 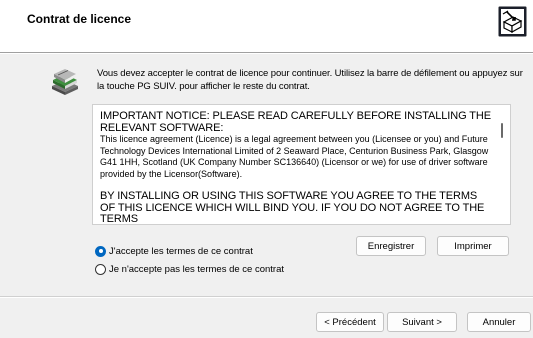 I want to click on scrollbar-thumb, so click(x=502, y=130).